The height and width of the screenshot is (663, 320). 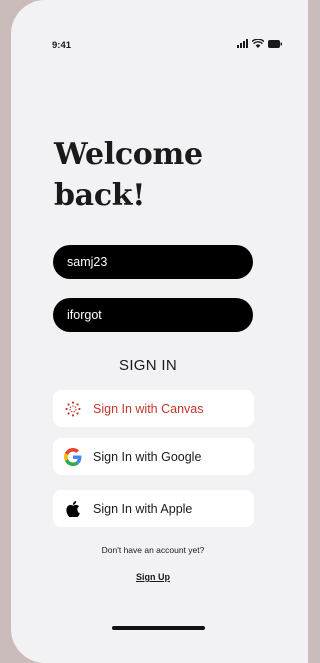 I want to click on status-icons, so click(x=259, y=43).